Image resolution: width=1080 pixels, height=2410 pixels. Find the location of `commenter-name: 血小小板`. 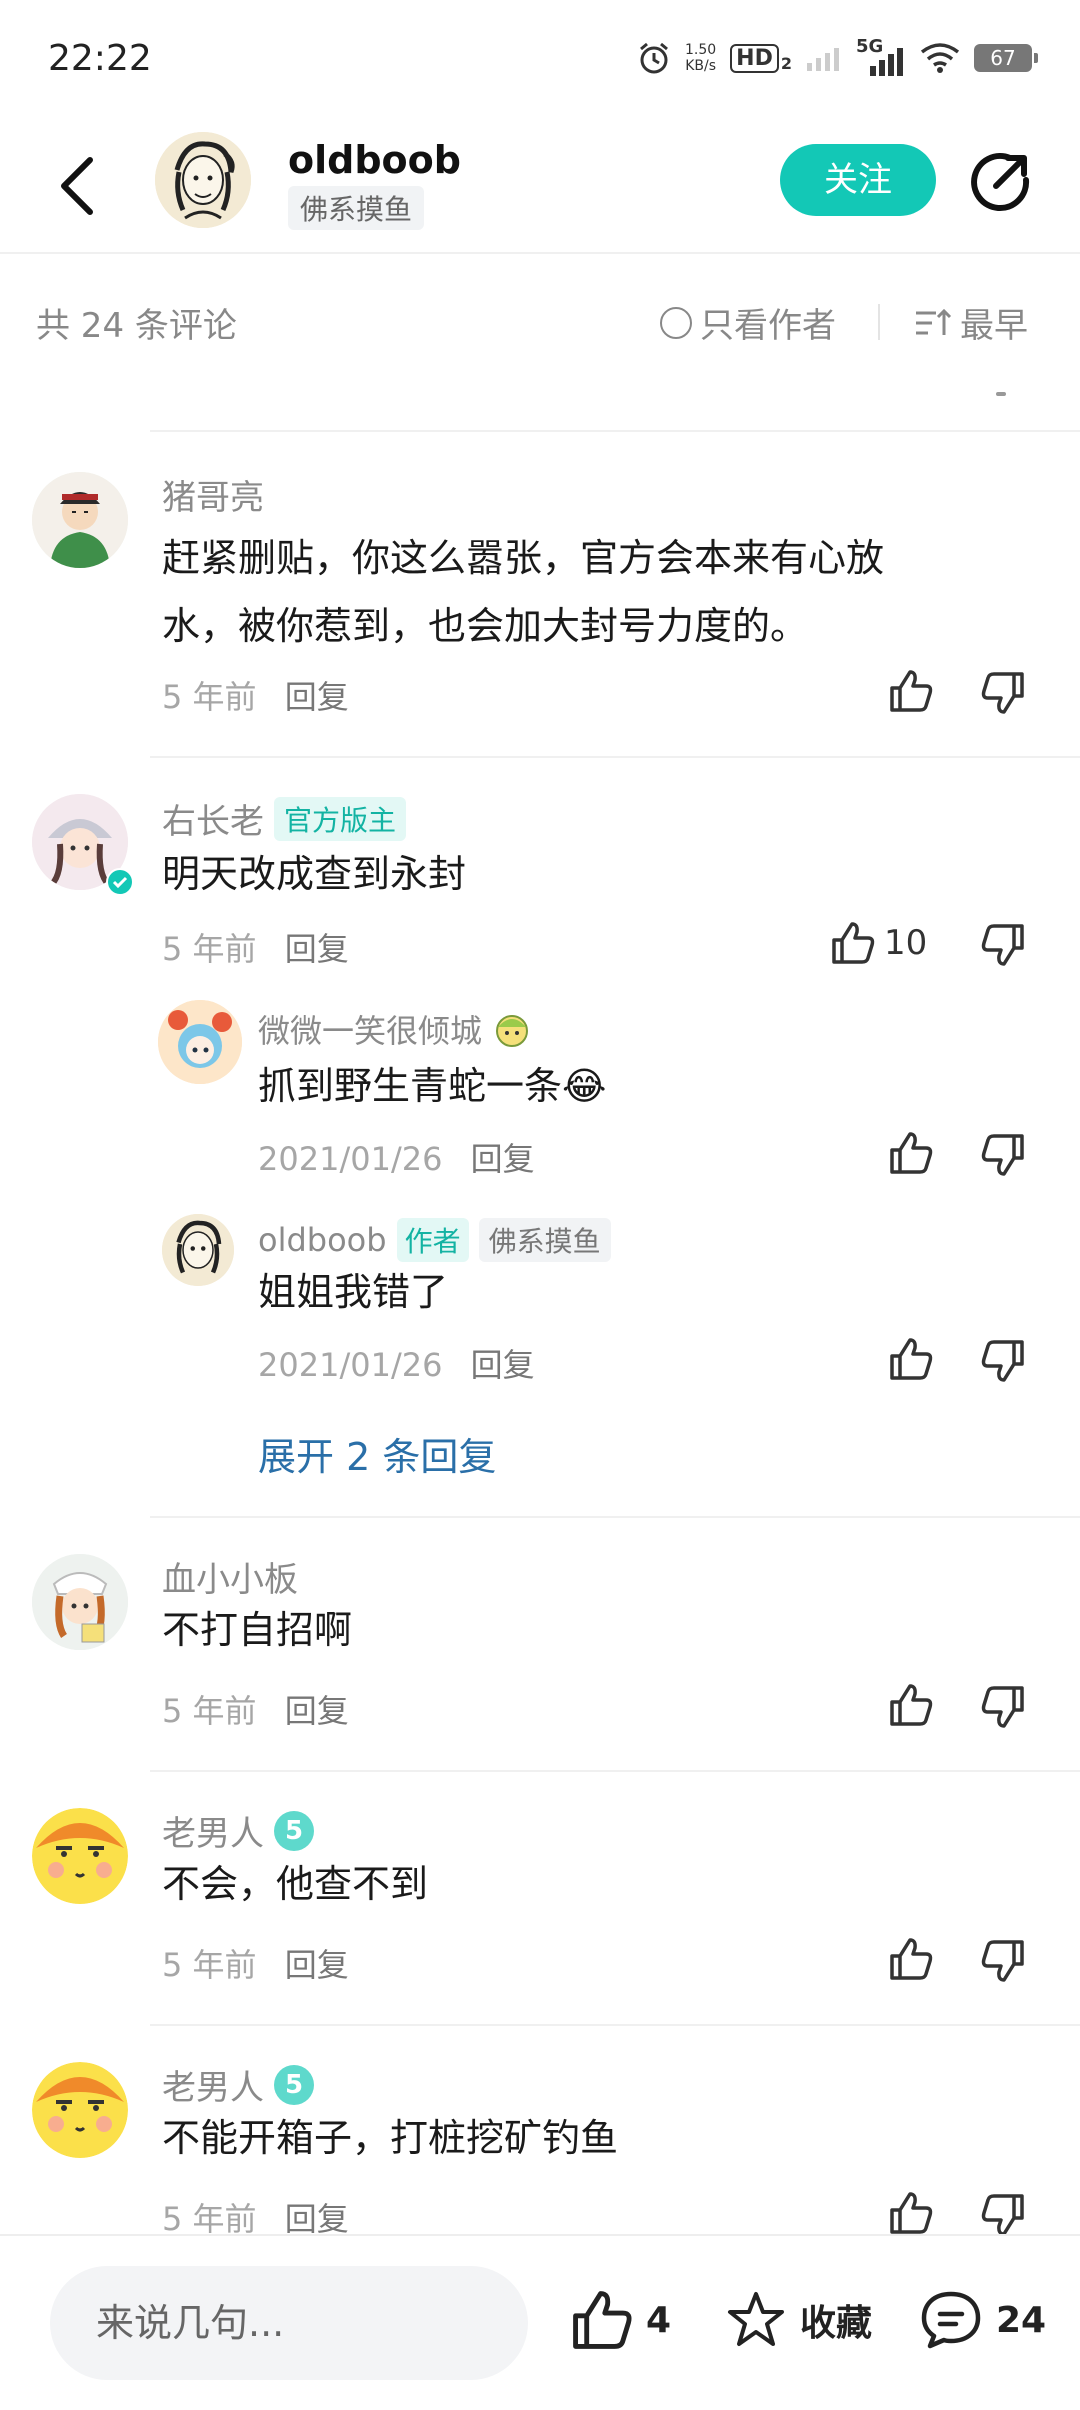

commenter-name: 血小小板 is located at coordinates (230, 1576).